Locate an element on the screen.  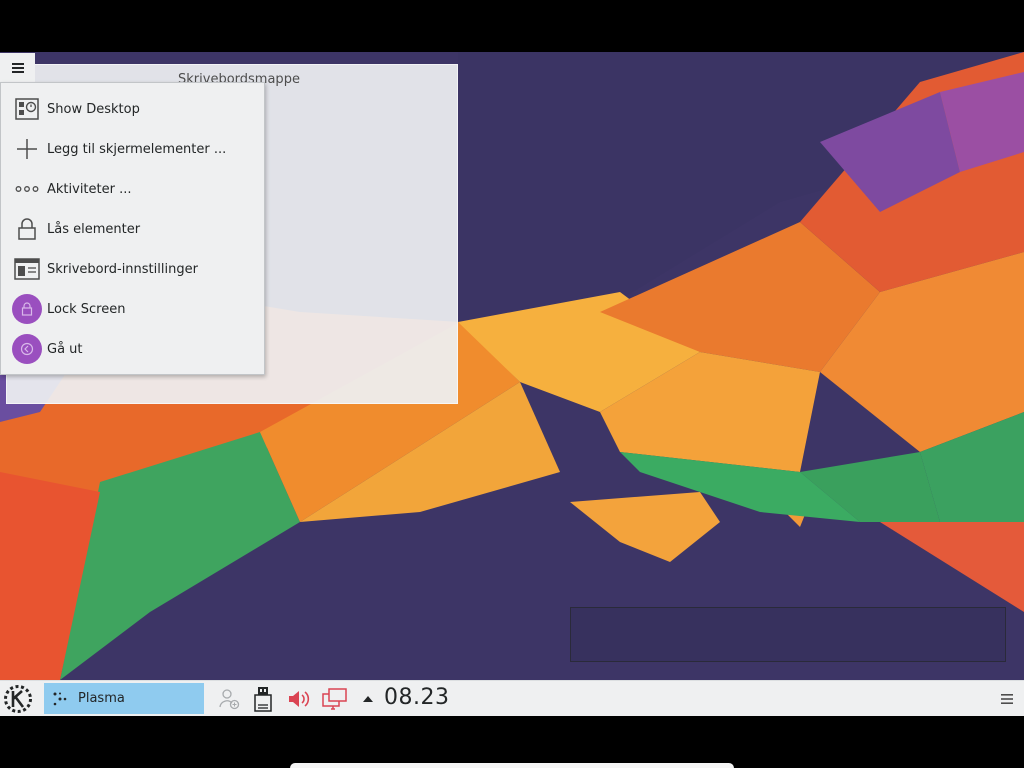
application-launcher-button is located at coordinates (18, 699).